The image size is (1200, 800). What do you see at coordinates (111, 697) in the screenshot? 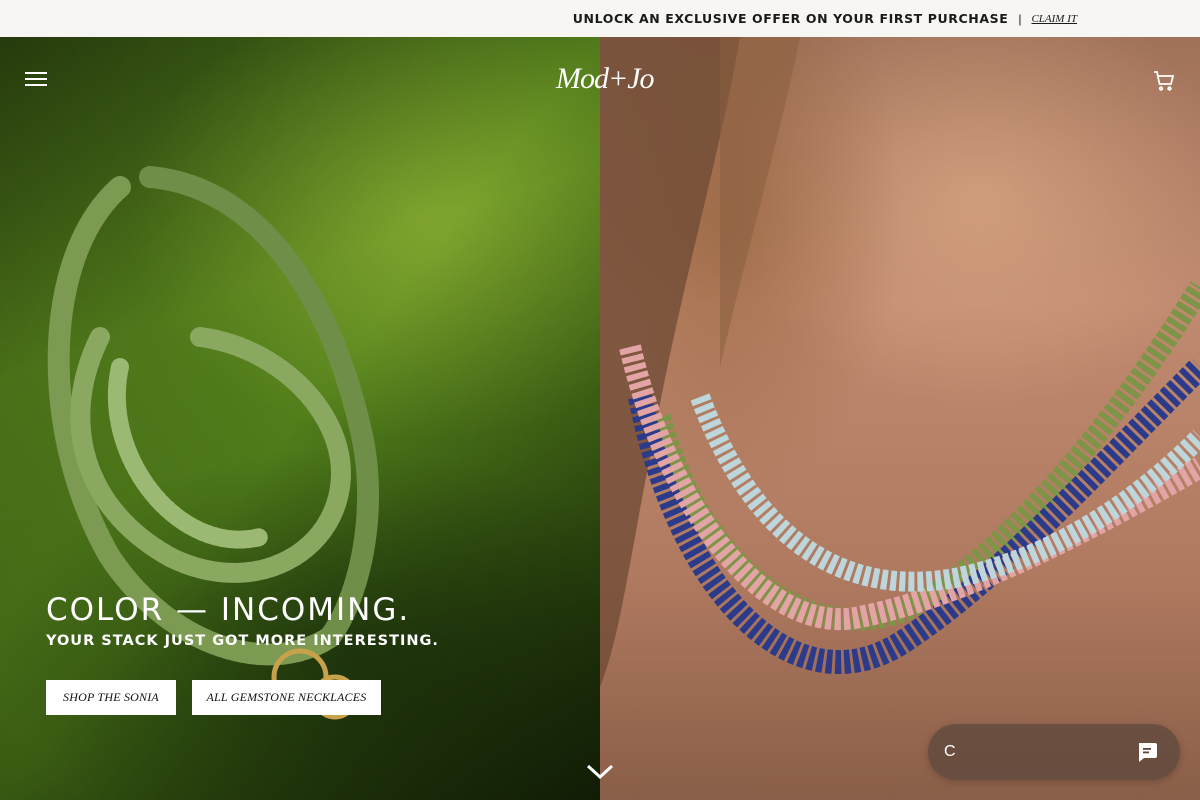
I see `shop-the-sonia-button: SHOP THE SONIA` at bounding box center [111, 697].